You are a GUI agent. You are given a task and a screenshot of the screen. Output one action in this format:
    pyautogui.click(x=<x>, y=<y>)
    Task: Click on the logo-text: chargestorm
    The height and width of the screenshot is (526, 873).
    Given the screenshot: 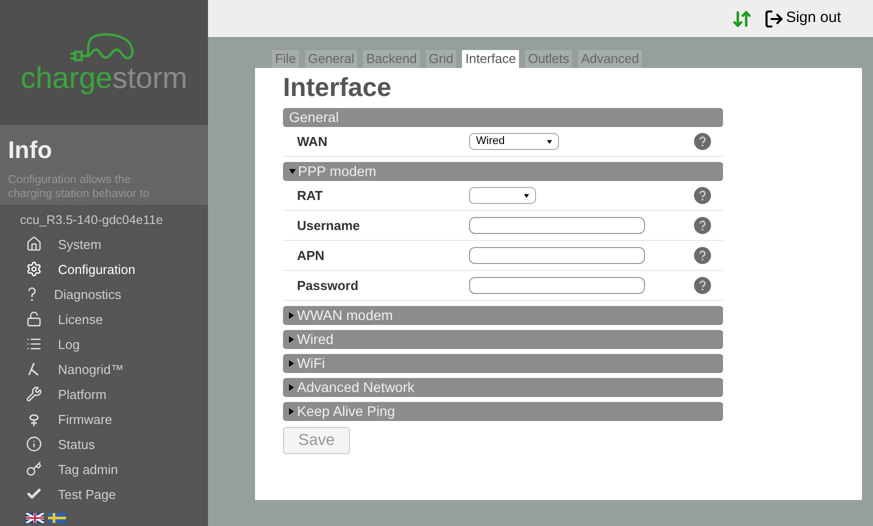 What is the action you would take?
    pyautogui.click(x=104, y=79)
    